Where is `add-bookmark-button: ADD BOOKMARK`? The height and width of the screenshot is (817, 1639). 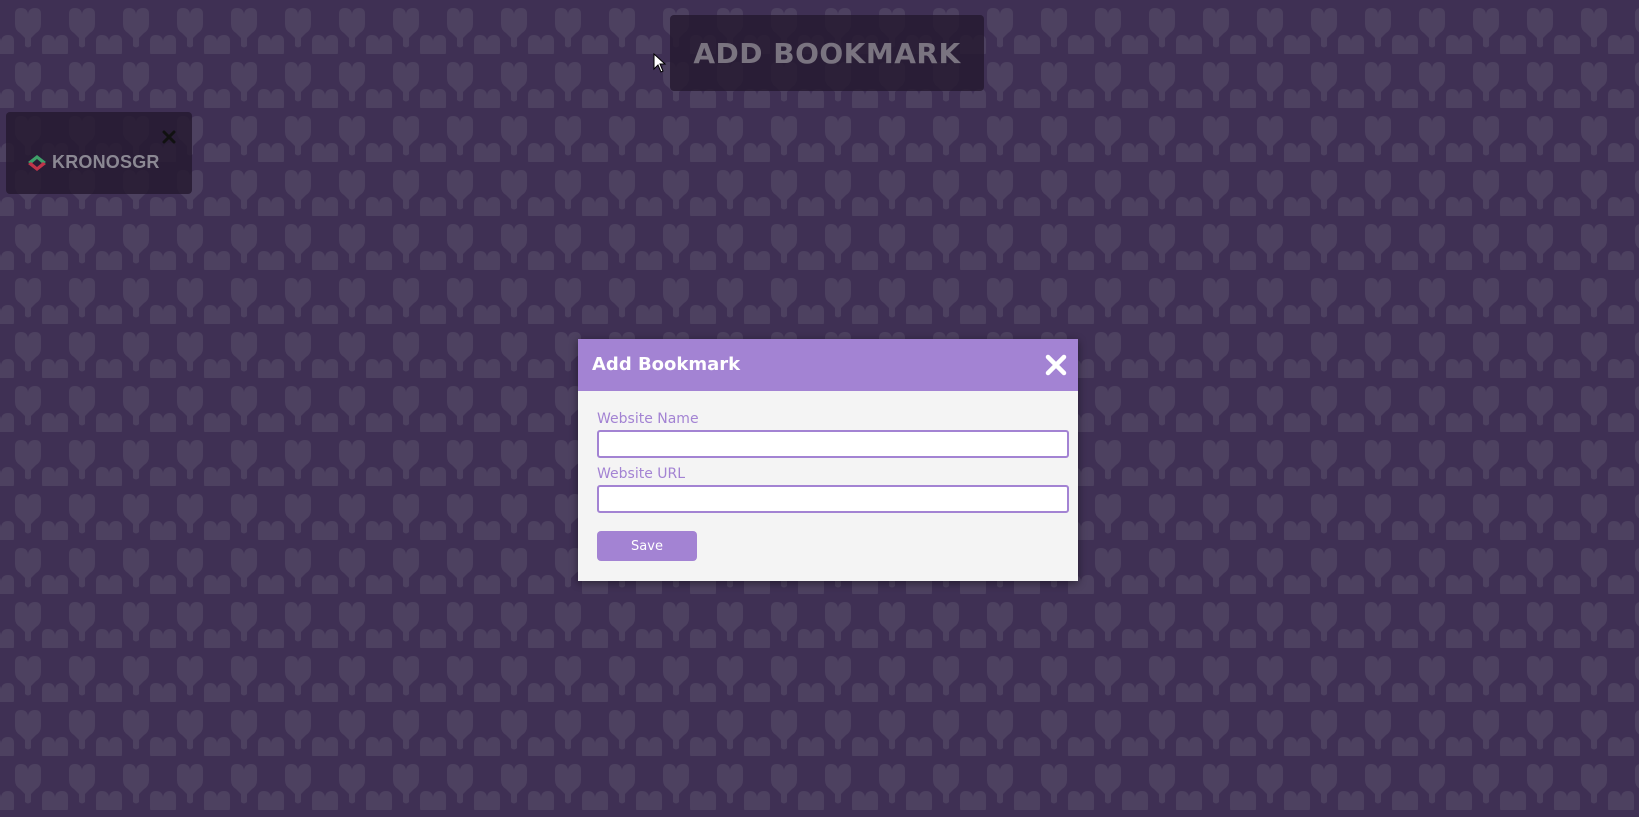 add-bookmark-button: ADD BOOKMARK is located at coordinates (827, 53).